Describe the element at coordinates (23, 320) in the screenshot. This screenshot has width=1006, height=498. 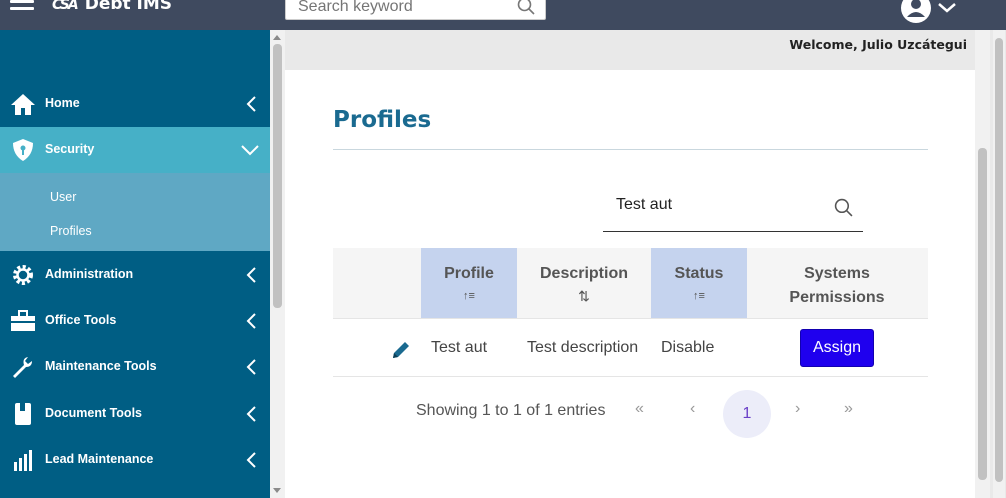
I see `toolbox-icon` at that location.